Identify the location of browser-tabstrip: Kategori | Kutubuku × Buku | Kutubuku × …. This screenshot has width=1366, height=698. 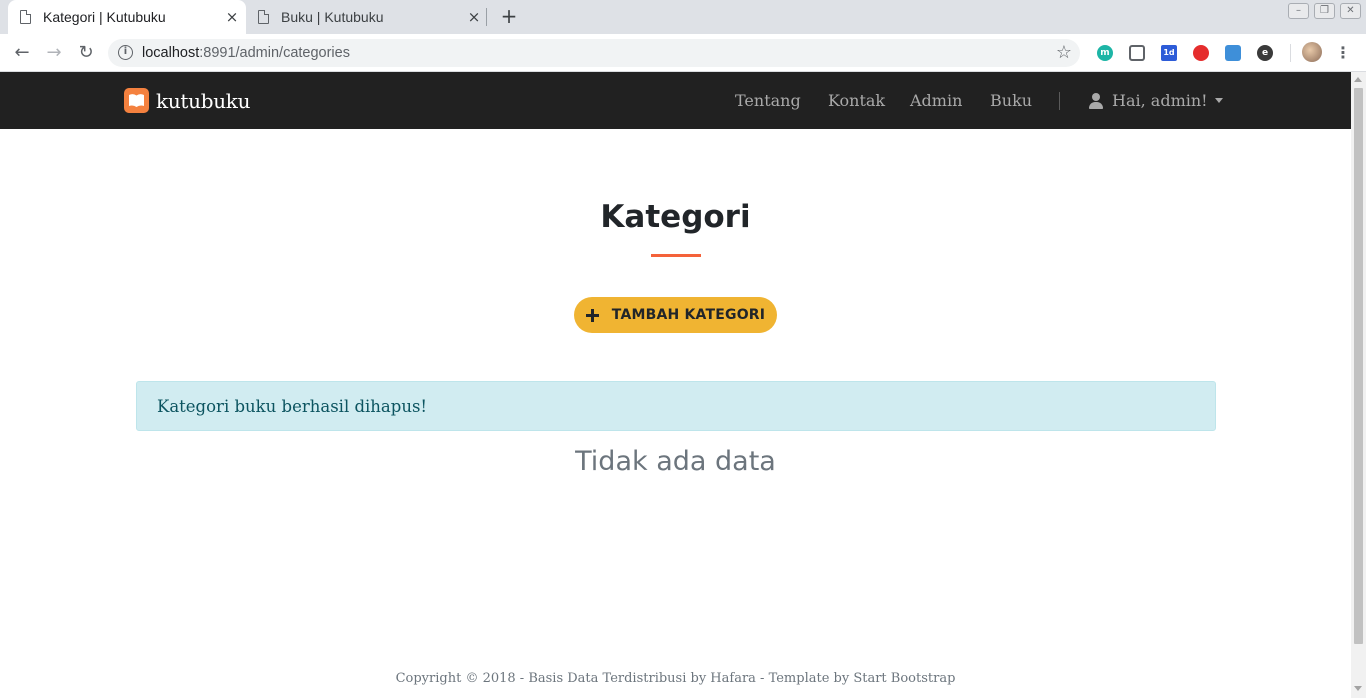
(683, 17).